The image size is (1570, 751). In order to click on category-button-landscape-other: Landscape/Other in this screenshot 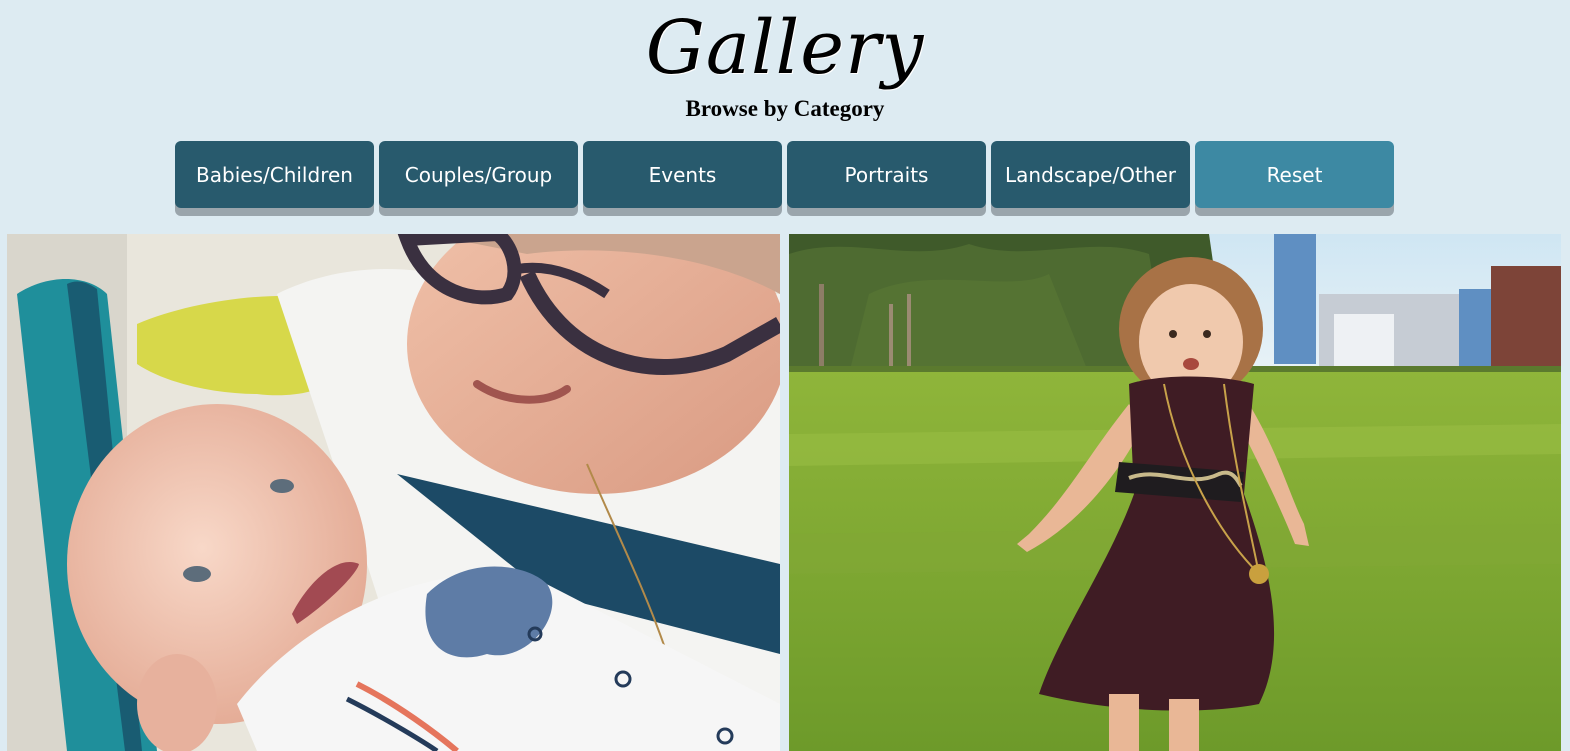, I will do `click(1090, 174)`.